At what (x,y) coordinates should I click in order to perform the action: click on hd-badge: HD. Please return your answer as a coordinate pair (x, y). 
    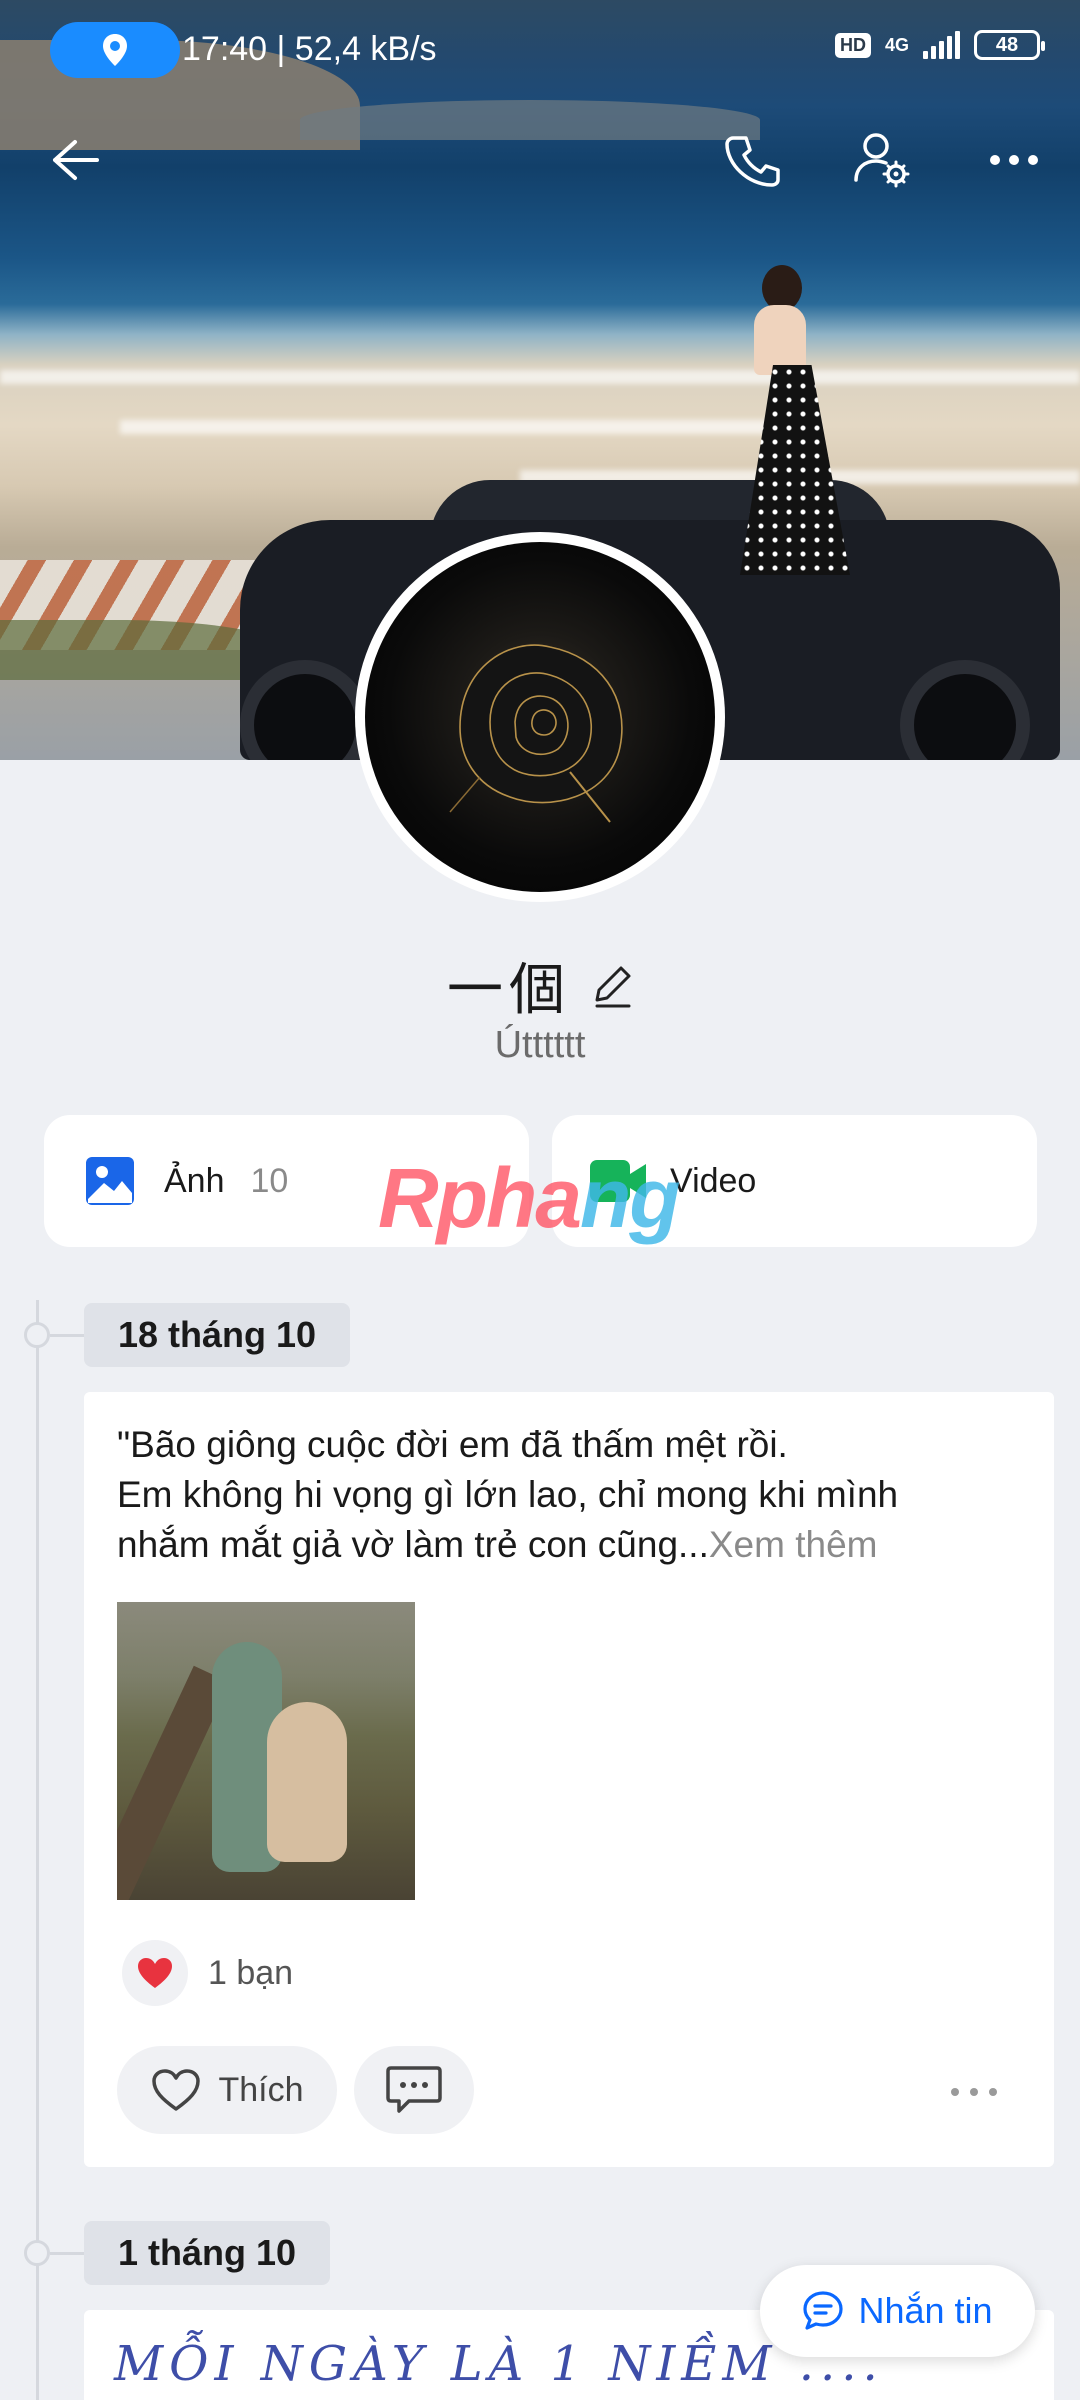
    Looking at the image, I should click on (852, 45).